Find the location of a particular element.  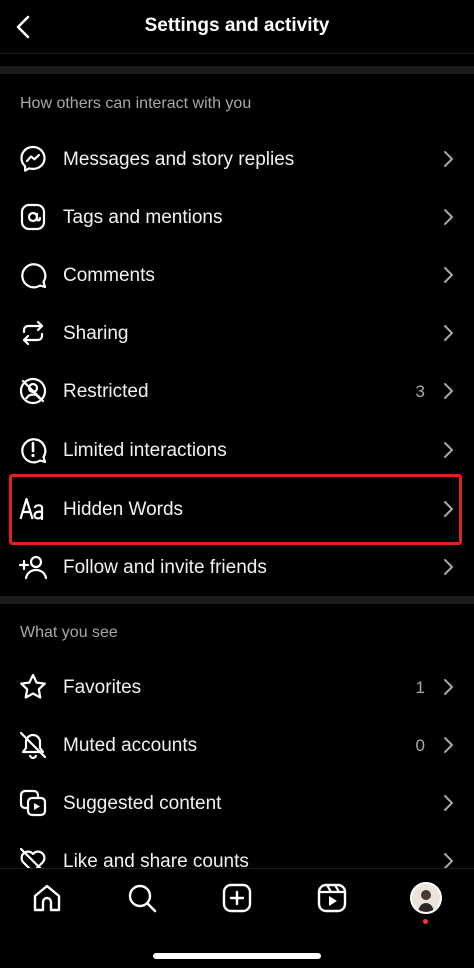

tab-profile-avatar is located at coordinates (426, 898).